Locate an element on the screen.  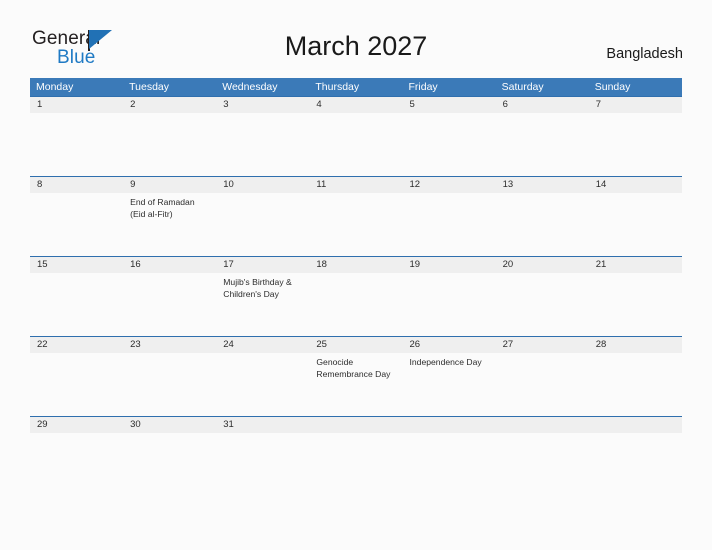
day-number-band: 29 30 31 is located at coordinates (356, 425).